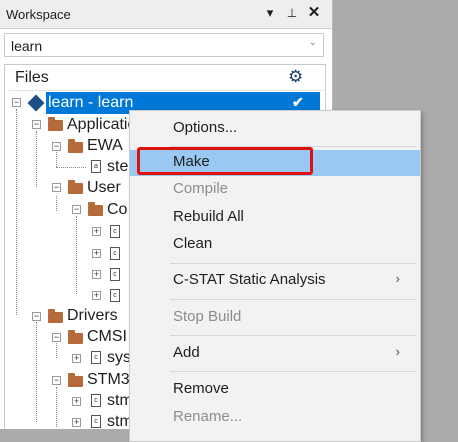 The image size is (458, 442). What do you see at coordinates (164, 45) in the screenshot?
I see `configuration-select: learn ⌄` at bounding box center [164, 45].